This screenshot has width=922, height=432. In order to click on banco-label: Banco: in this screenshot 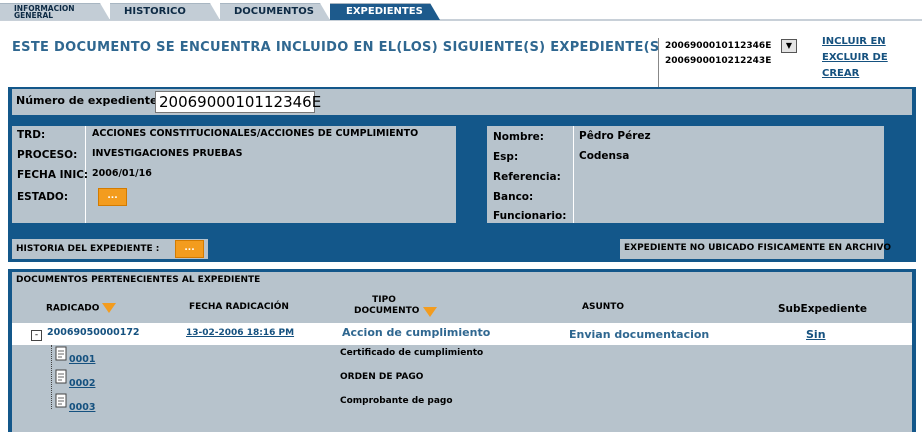, I will do `click(513, 197)`.